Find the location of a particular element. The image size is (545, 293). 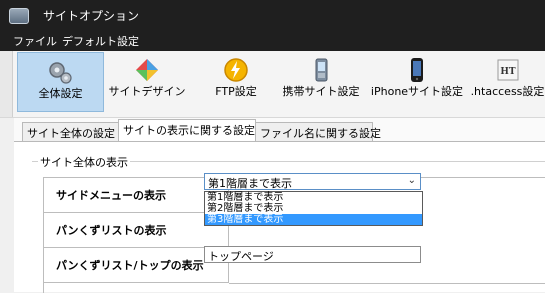

title-bar: サイトオプション is located at coordinates (272, 15).